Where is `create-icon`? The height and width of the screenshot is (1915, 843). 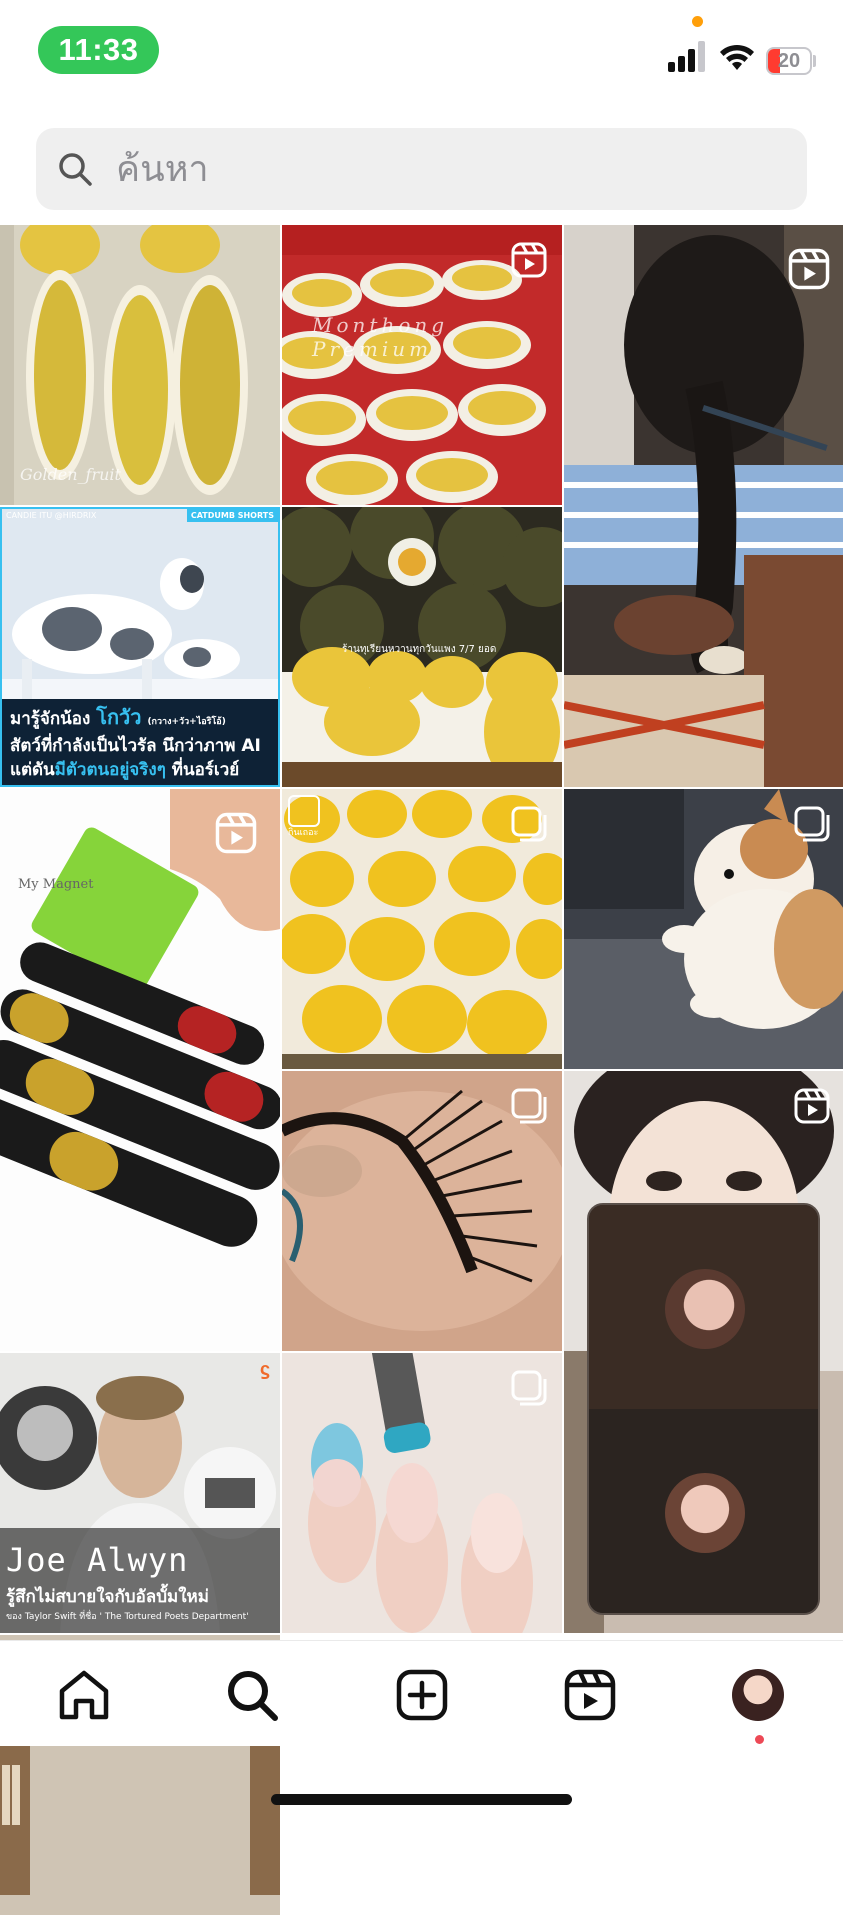
create-icon is located at coordinates (422, 1695).